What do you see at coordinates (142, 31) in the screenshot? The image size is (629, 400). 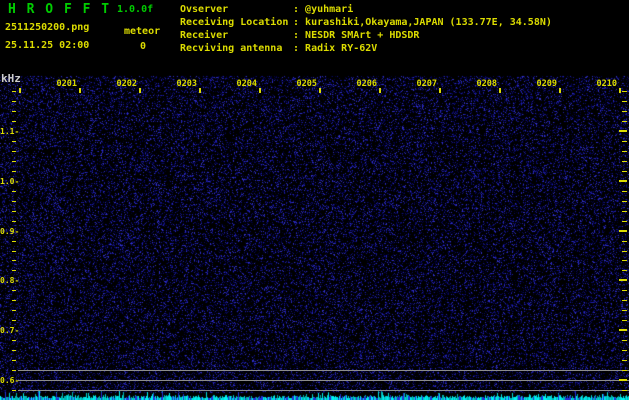 I see `meteor-label: meteor` at bounding box center [142, 31].